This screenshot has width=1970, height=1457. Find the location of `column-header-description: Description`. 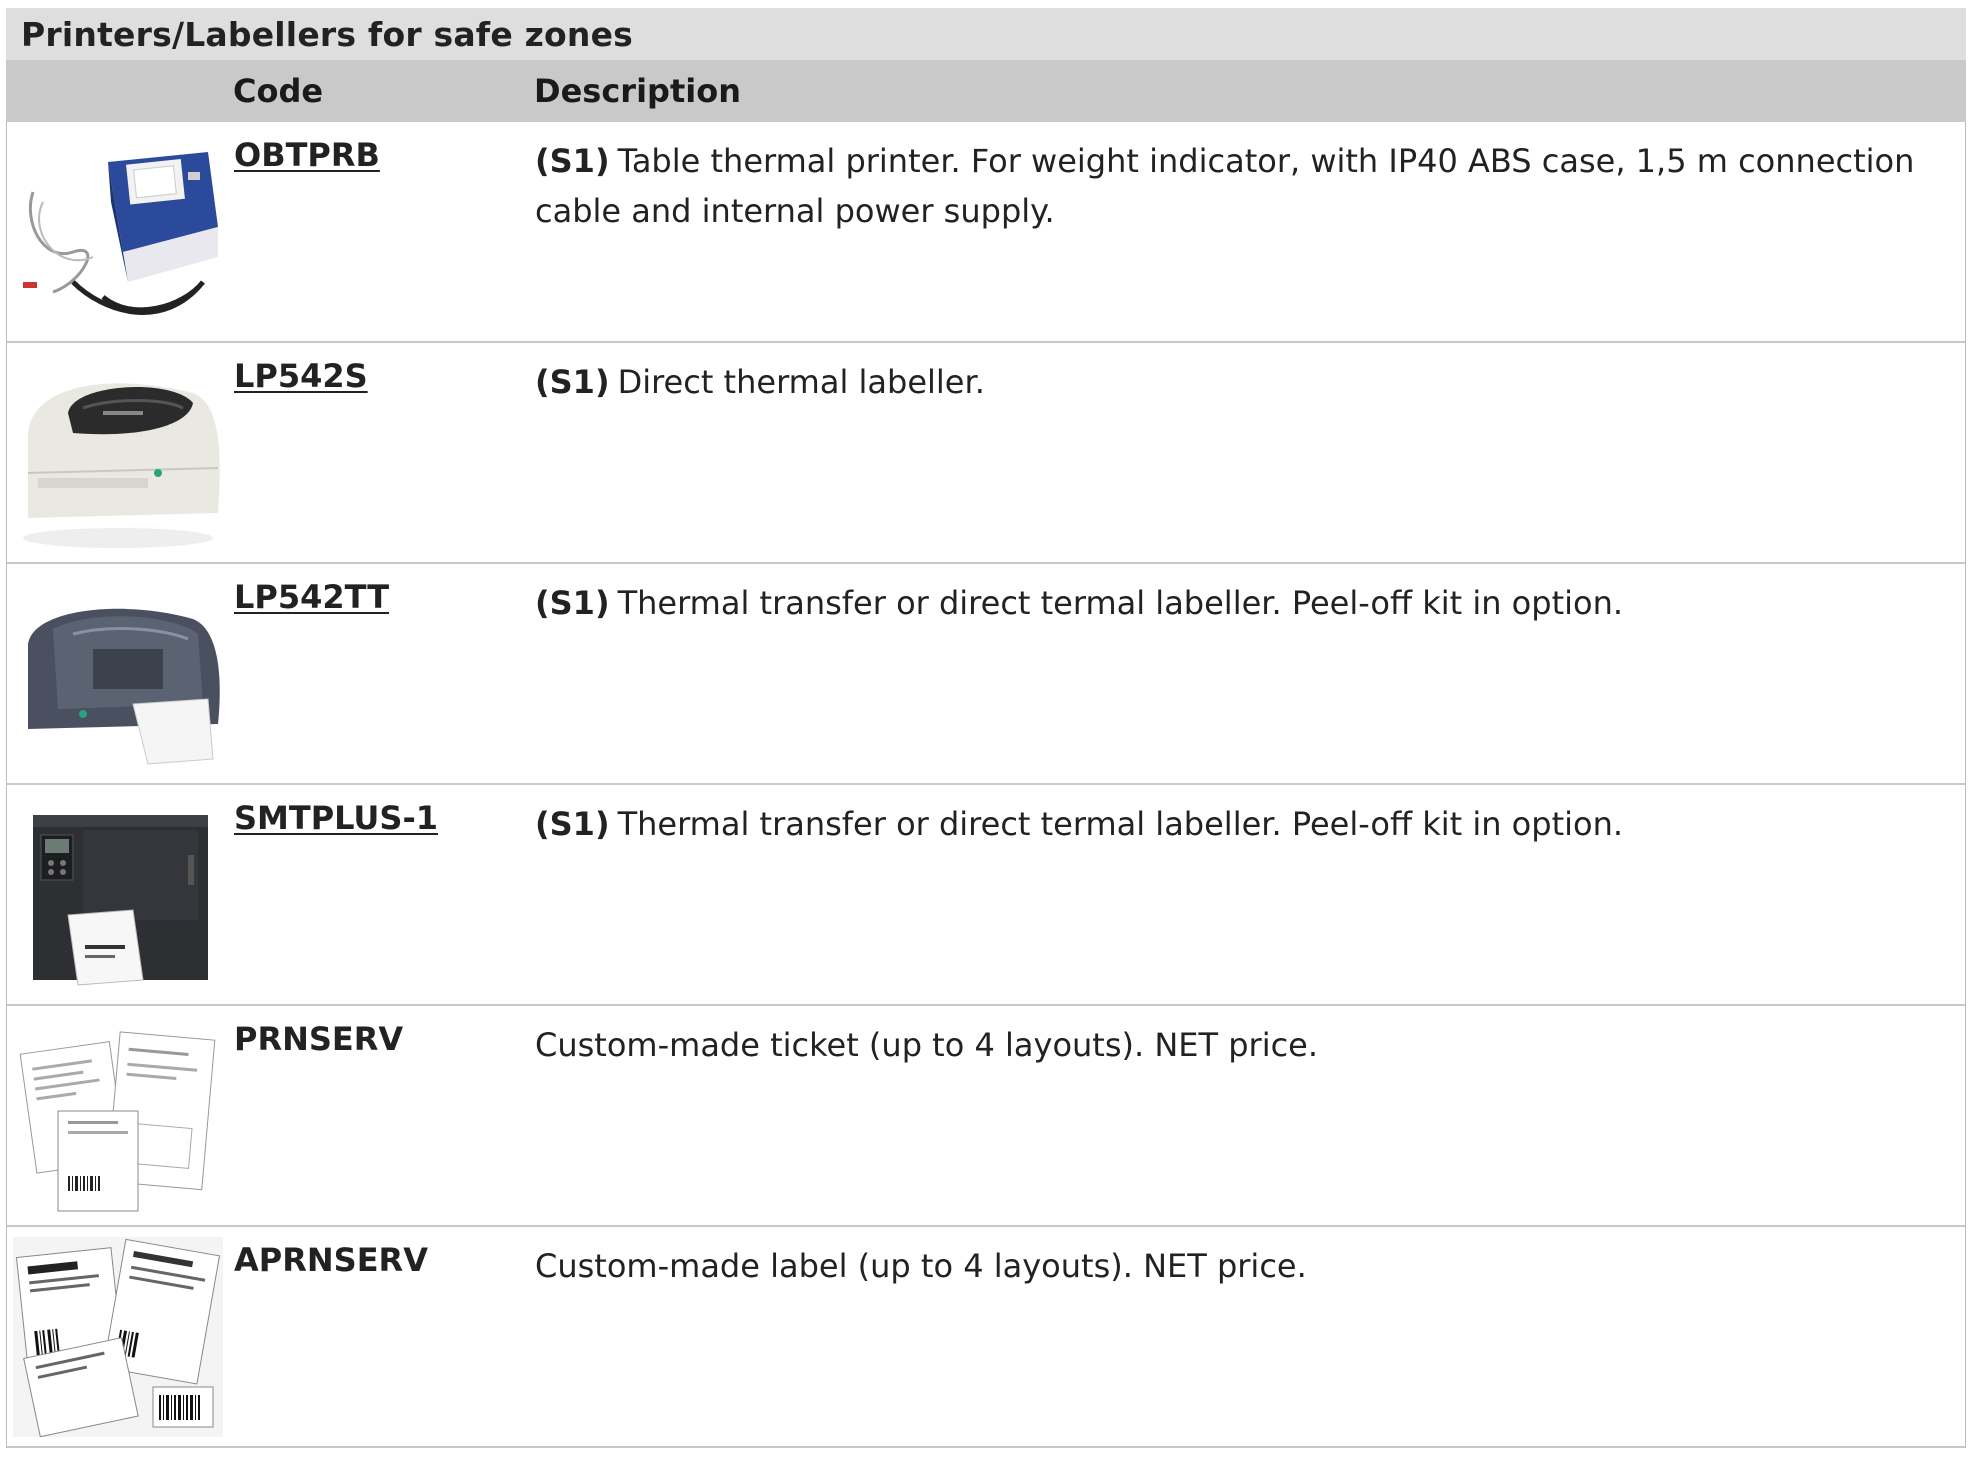

column-header-description: Description is located at coordinates (637, 91).